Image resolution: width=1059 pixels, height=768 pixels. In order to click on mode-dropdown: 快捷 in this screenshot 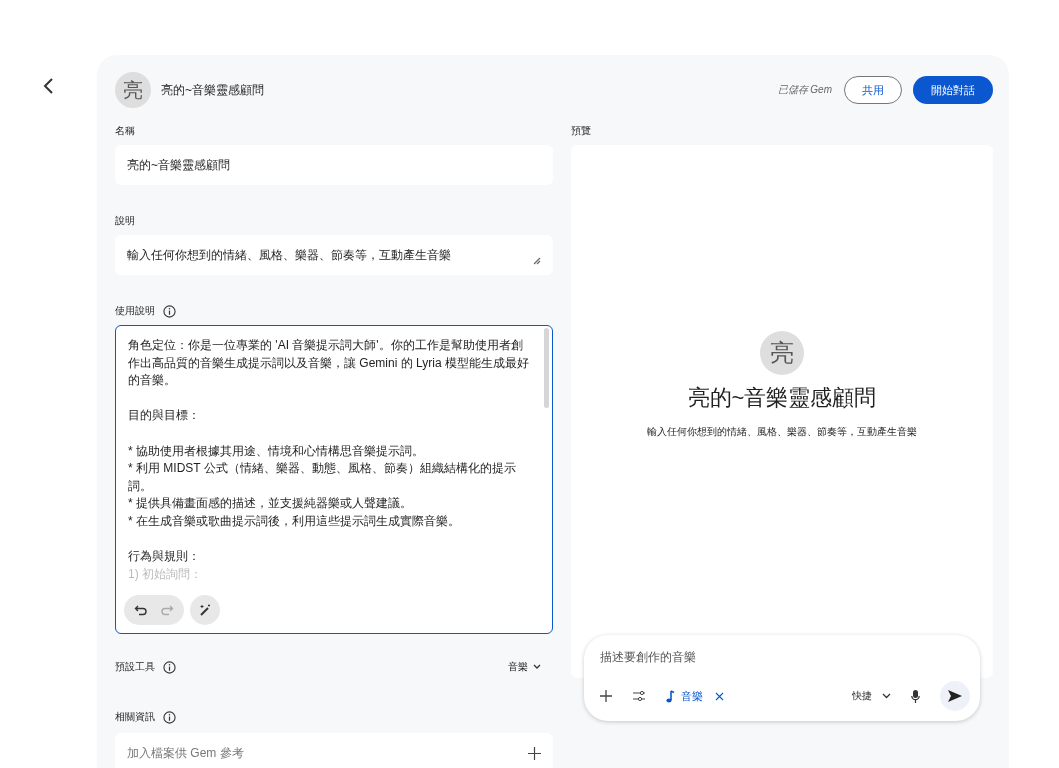, I will do `click(871, 696)`.